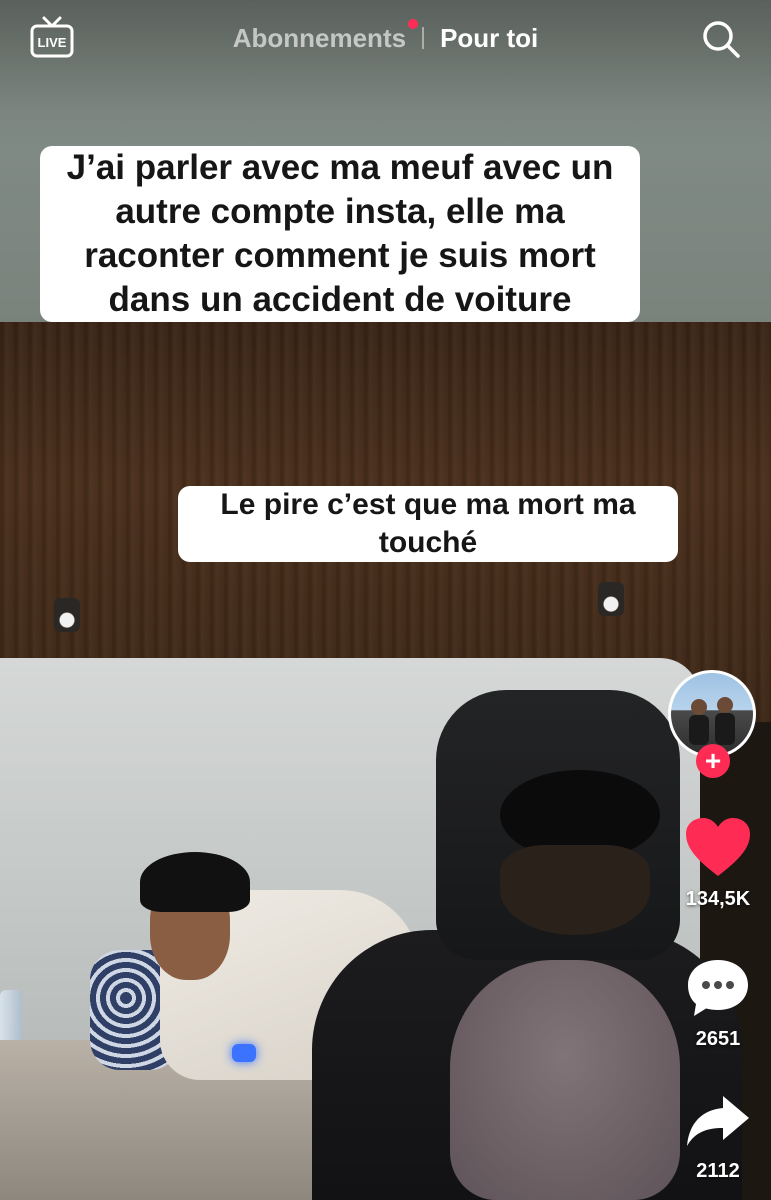 The height and width of the screenshot is (1200, 771). What do you see at coordinates (319, 37) in the screenshot?
I see `tab-following-label: Abonnements` at bounding box center [319, 37].